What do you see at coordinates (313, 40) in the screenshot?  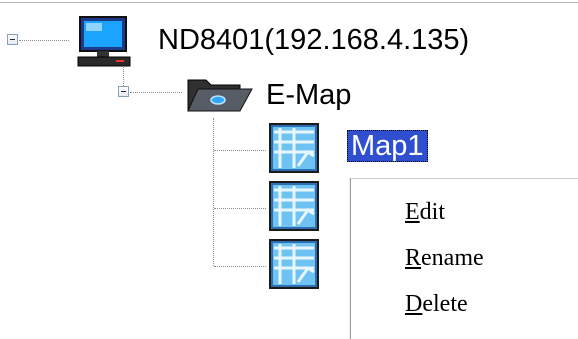 I see `tree-label-root: ND8401(192.168.4.135)` at bounding box center [313, 40].